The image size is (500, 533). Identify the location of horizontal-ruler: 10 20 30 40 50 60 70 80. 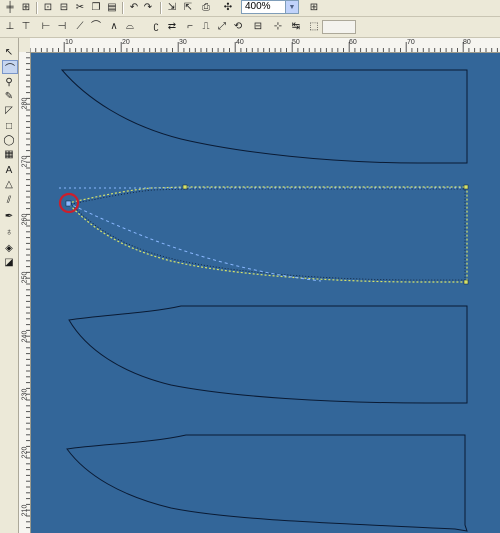
(265, 45).